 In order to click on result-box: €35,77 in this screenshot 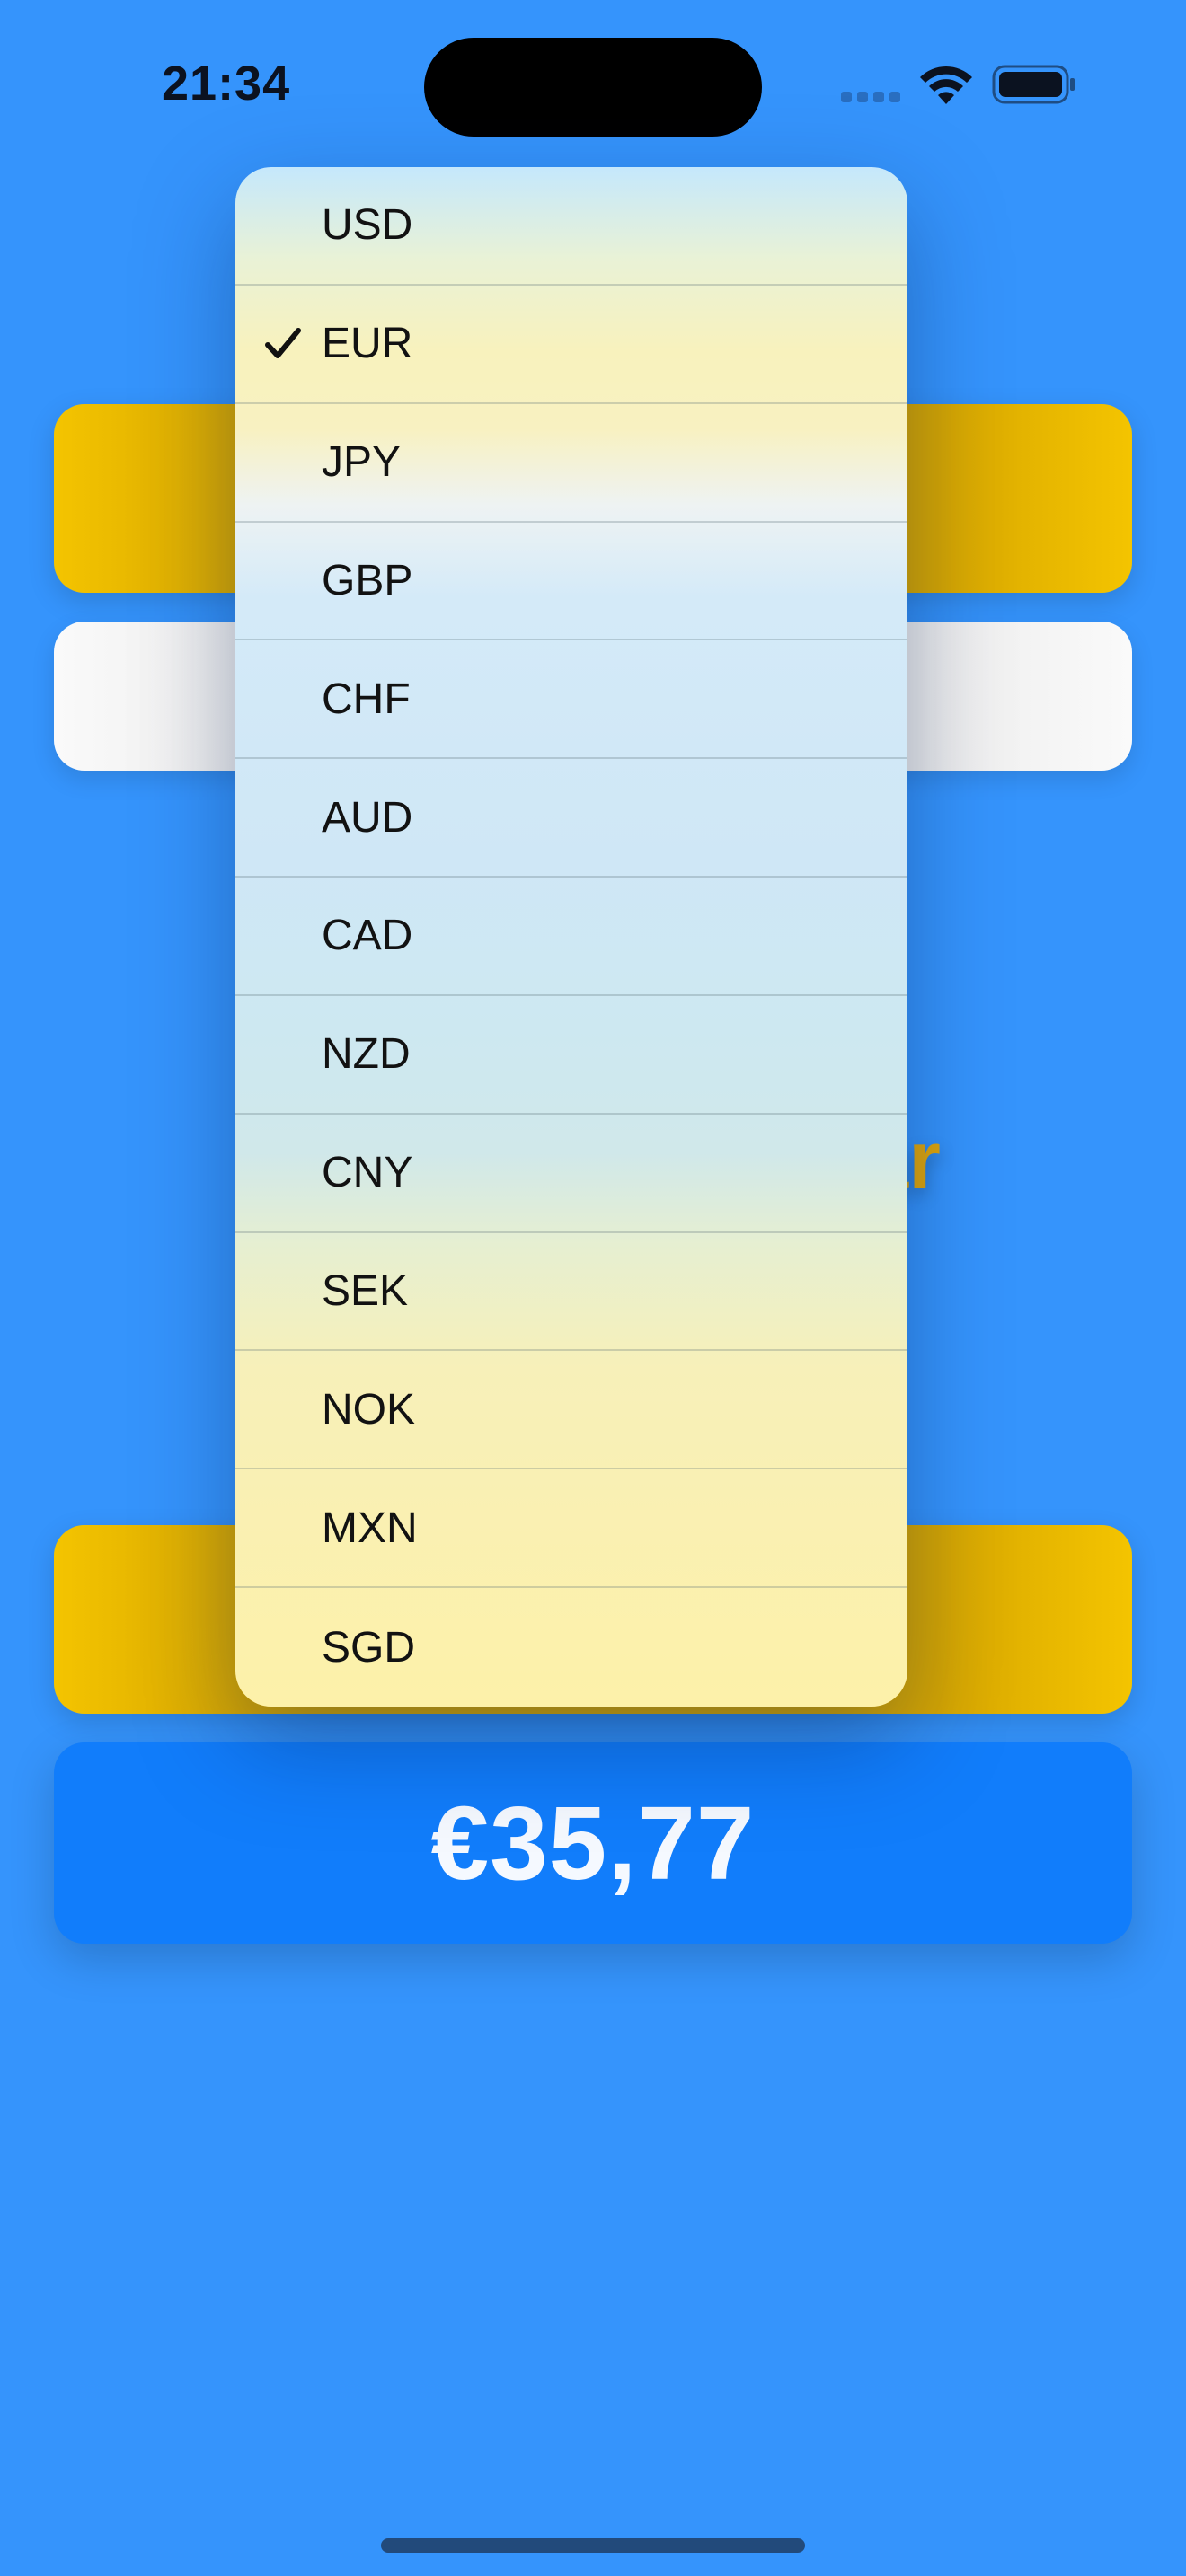, I will do `click(593, 1843)`.